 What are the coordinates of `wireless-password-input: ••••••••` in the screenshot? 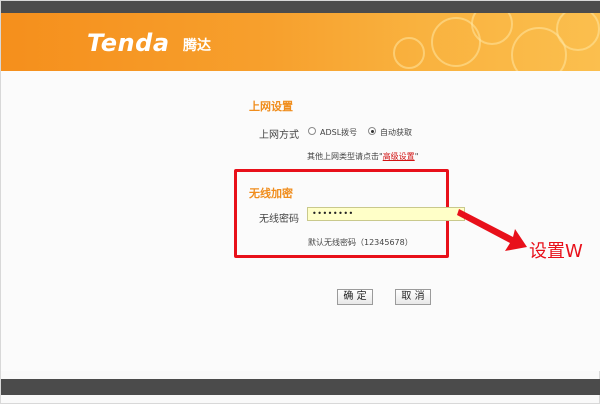 It's located at (386, 214).